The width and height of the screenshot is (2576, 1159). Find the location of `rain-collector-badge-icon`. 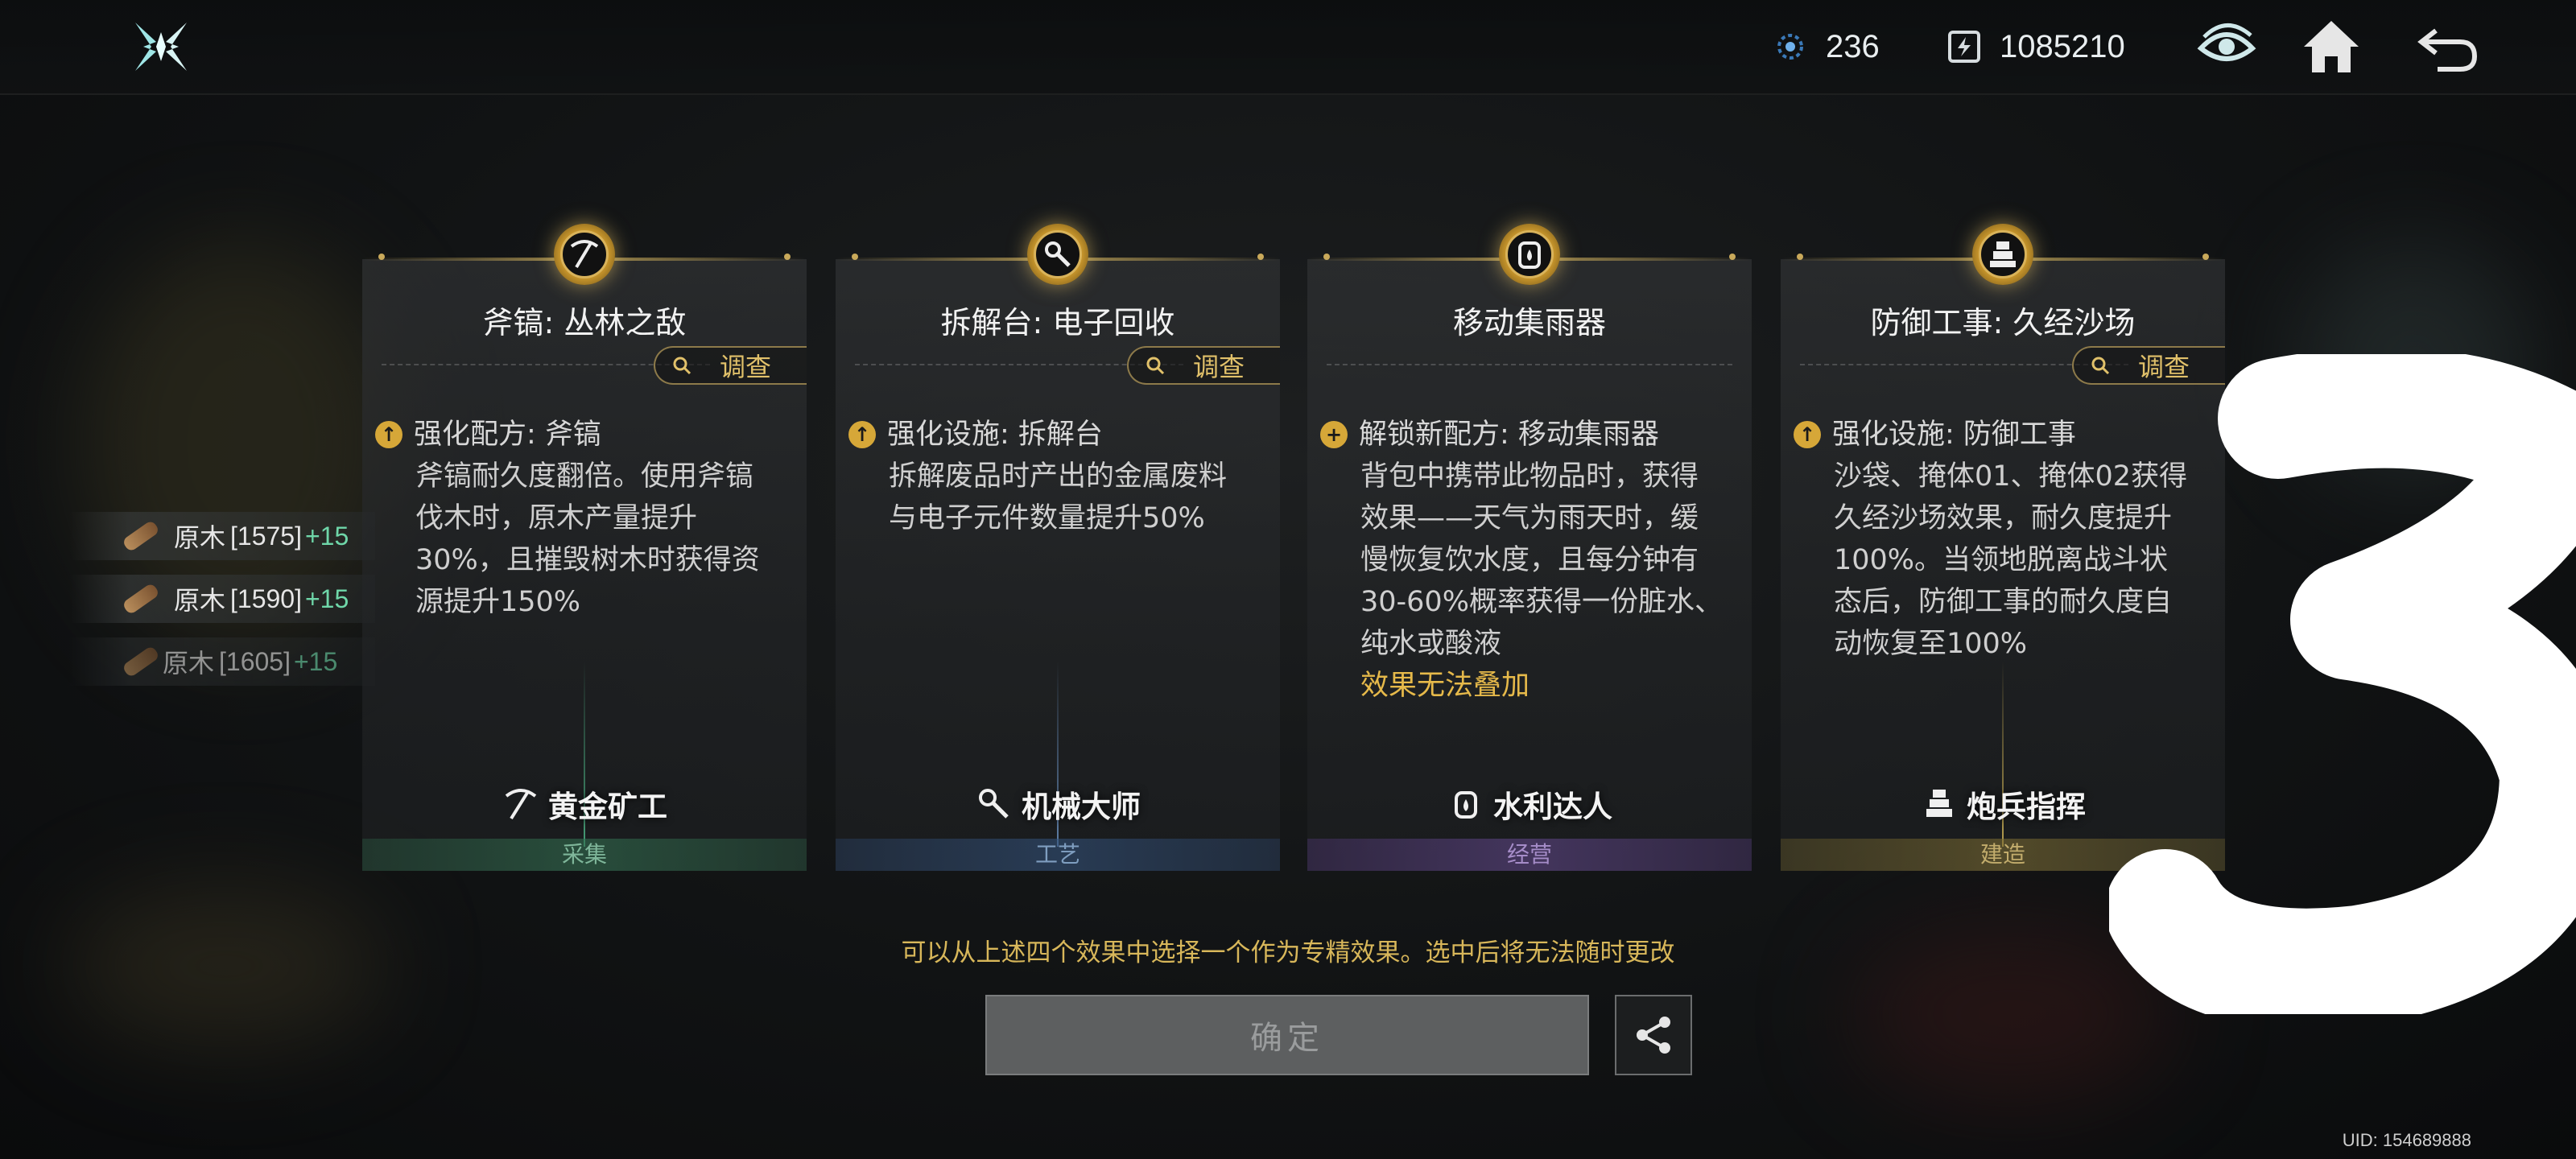

rain-collector-badge-icon is located at coordinates (1529, 254).